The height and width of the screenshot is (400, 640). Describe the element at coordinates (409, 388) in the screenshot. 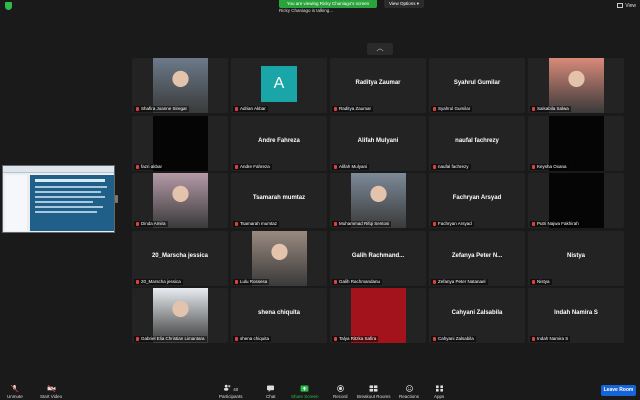

I see `smiley-icon` at that location.